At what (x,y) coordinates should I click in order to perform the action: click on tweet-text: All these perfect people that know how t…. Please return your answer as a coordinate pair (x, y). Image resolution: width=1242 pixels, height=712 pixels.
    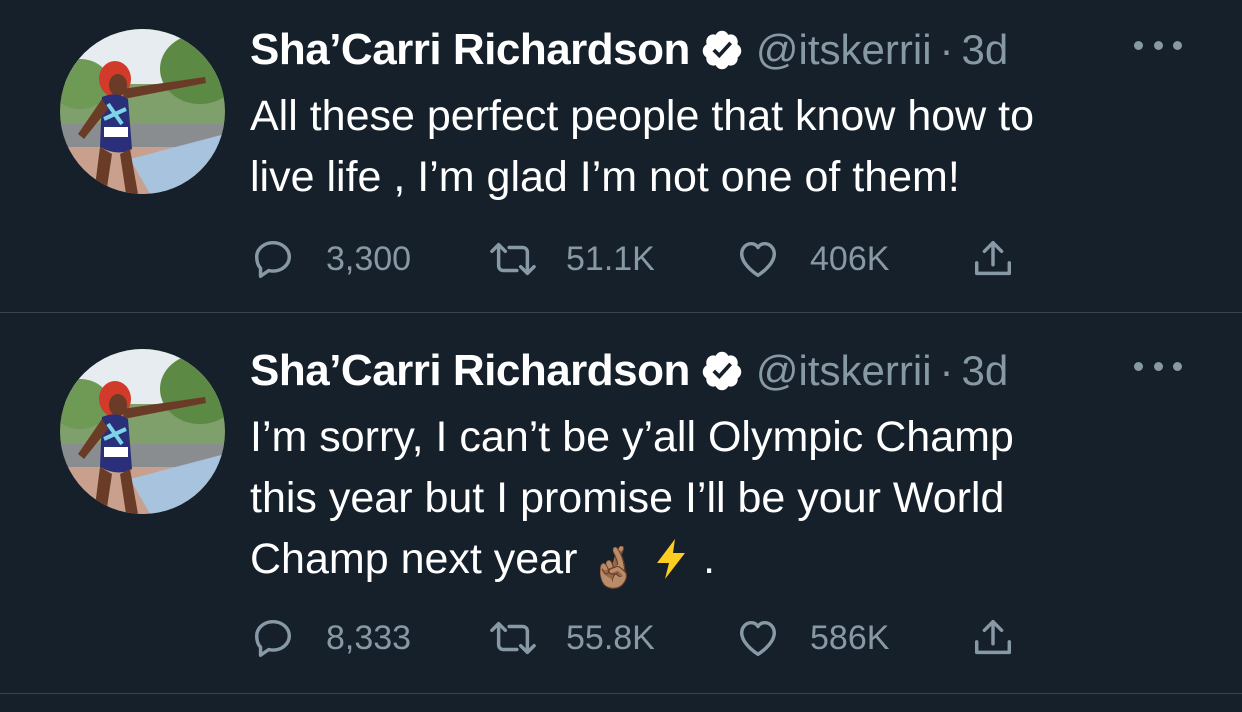
    Looking at the image, I should click on (642, 146).